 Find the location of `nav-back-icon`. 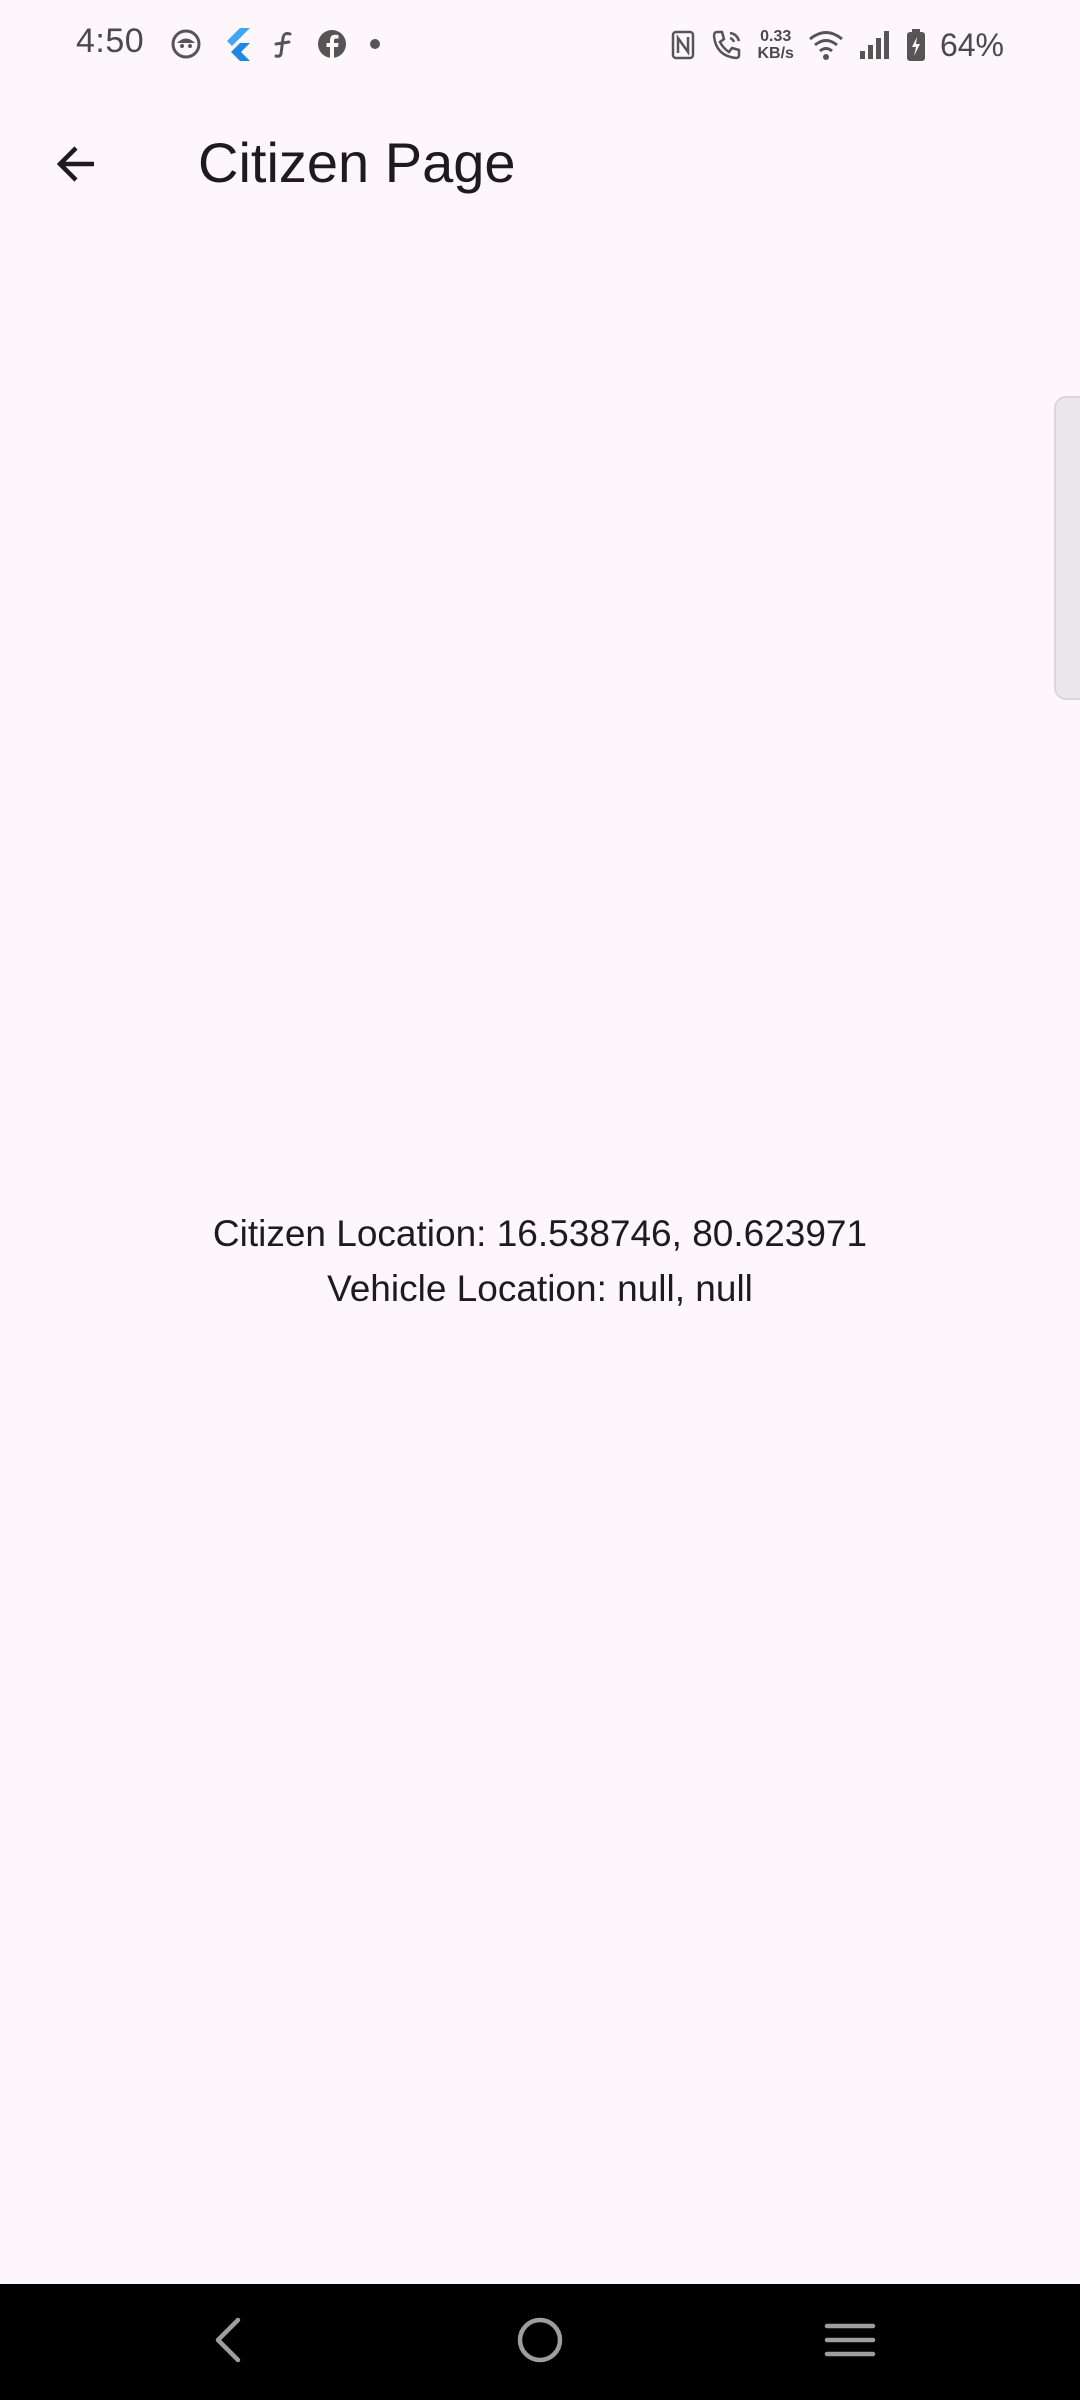

nav-back-icon is located at coordinates (228, 2342).